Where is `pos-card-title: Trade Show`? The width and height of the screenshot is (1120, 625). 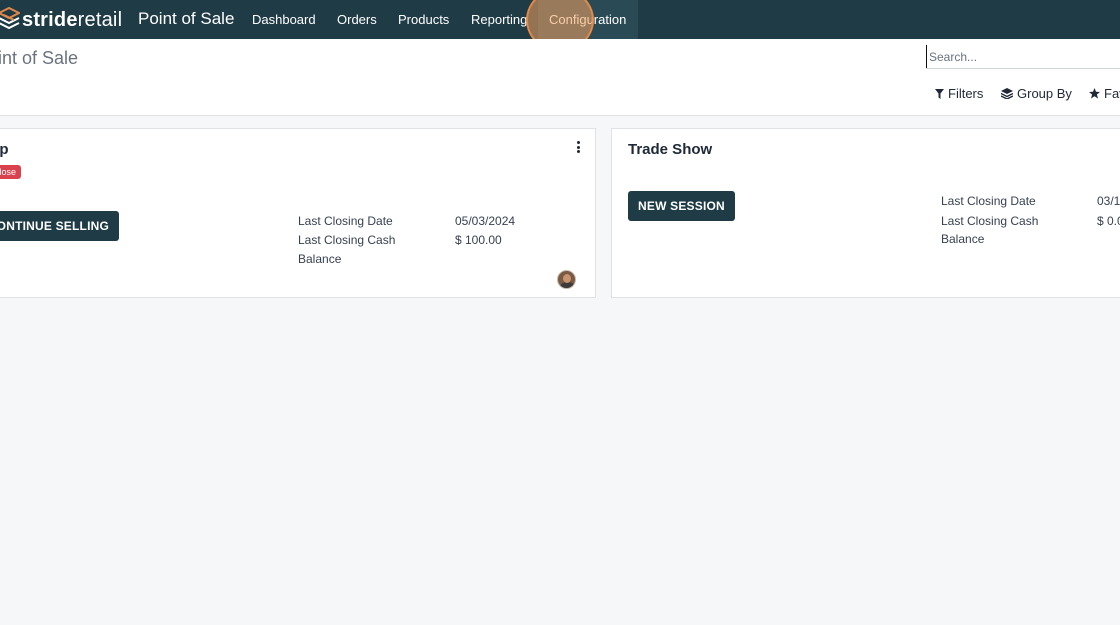 pos-card-title: Trade Show is located at coordinates (670, 149).